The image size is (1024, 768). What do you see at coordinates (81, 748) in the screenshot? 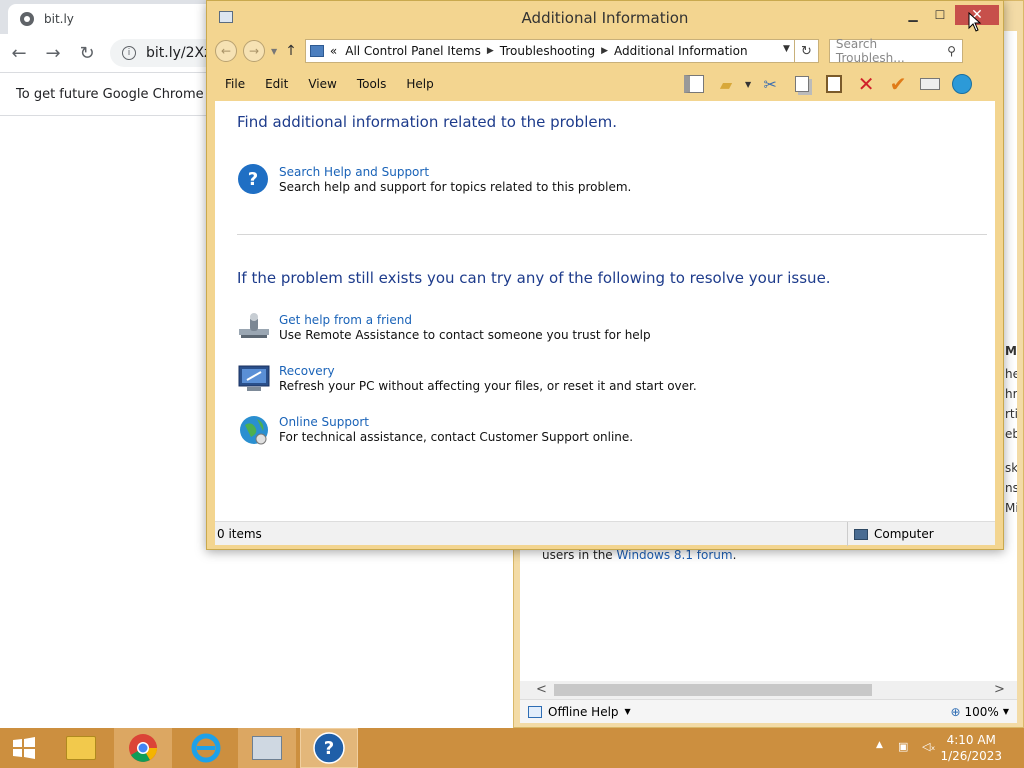
I see `taskbar-file-explorer` at bounding box center [81, 748].